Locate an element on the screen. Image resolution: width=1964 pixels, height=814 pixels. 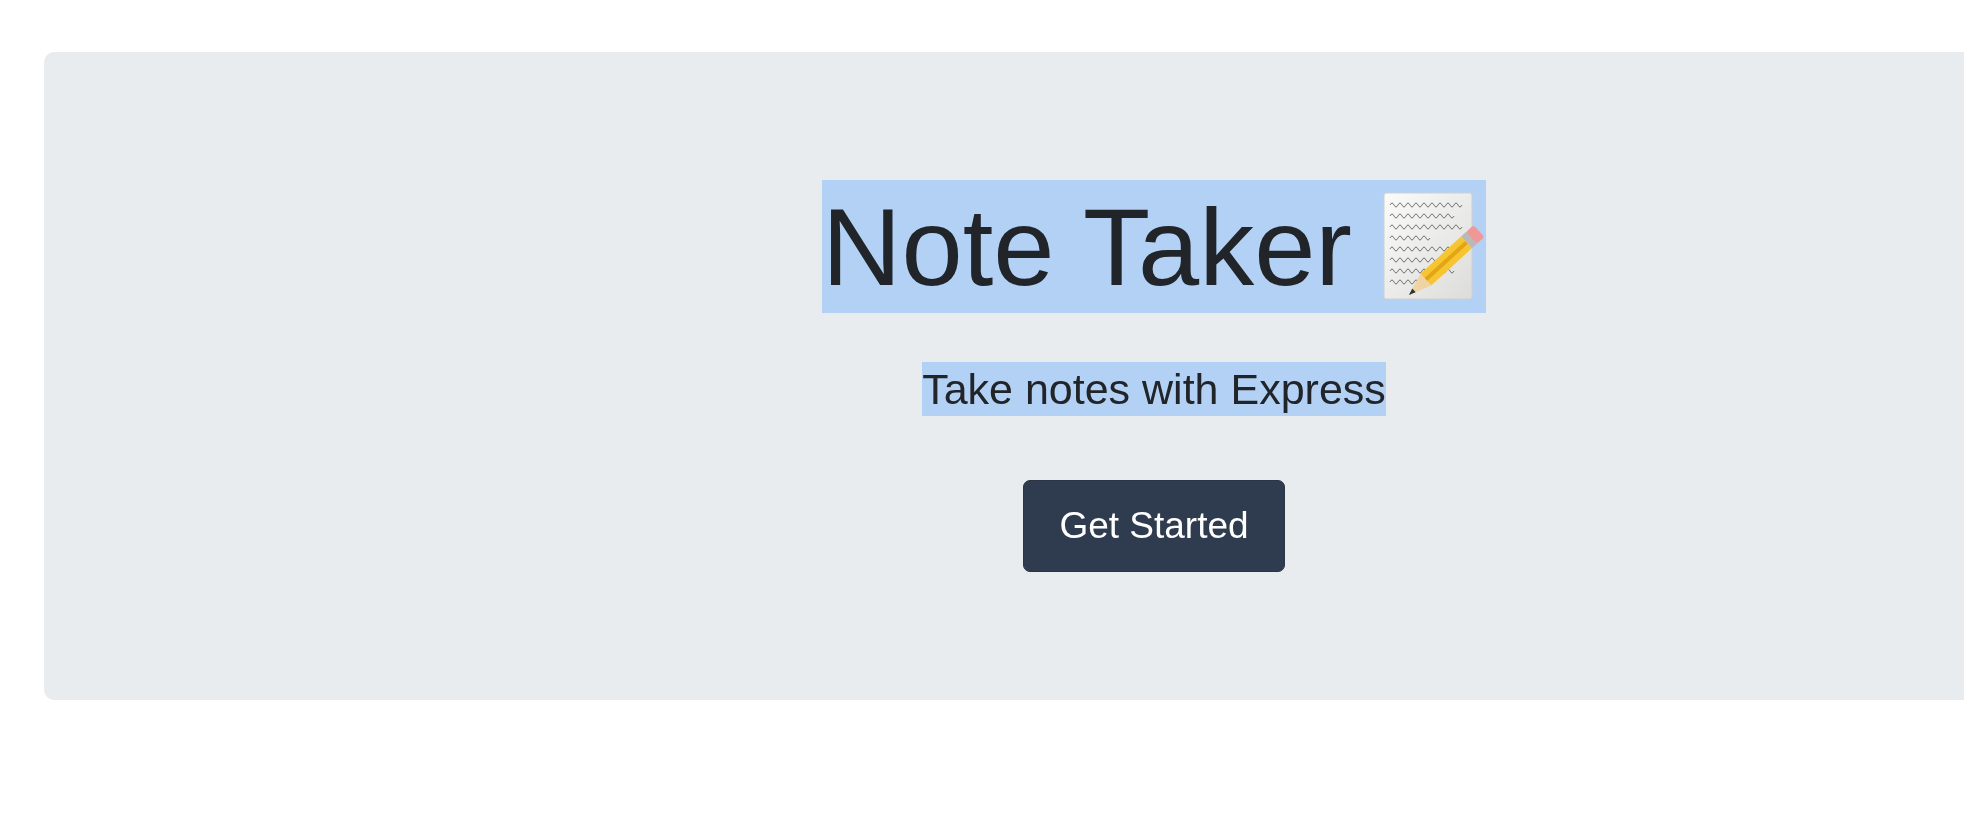
memo-with-pencil-icon is located at coordinates (1433, 246).